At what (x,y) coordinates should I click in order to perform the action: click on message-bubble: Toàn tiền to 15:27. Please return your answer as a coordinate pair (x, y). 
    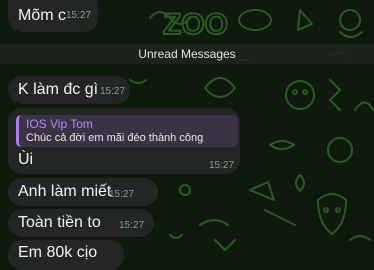
    Looking at the image, I should click on (81, 223).